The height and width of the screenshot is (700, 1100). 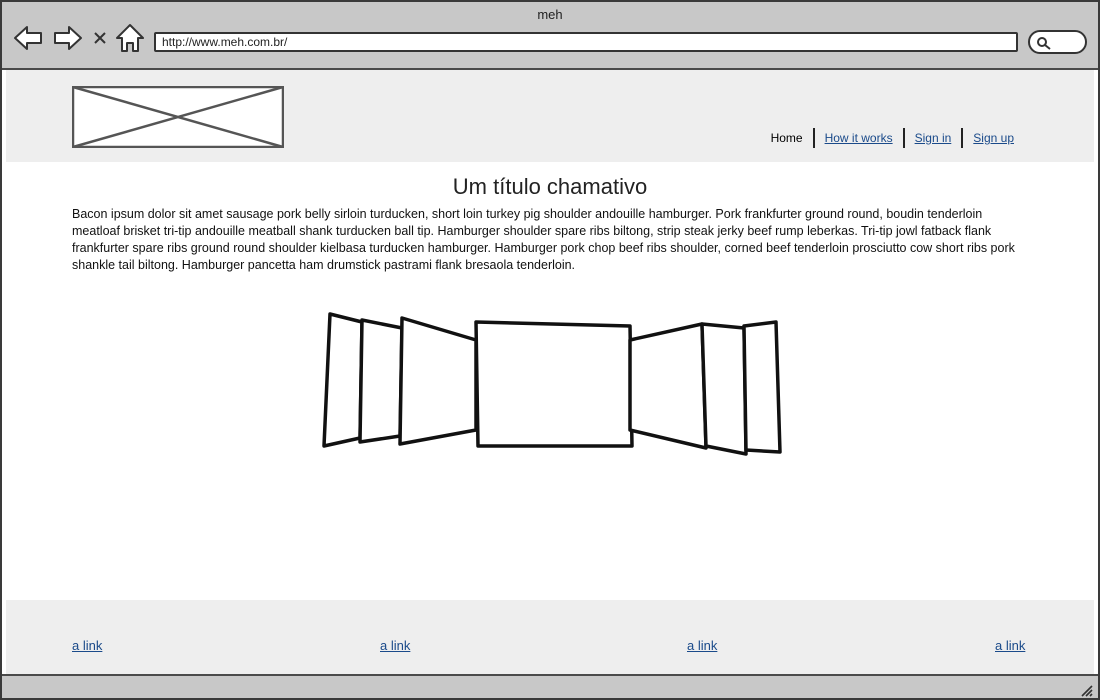 I want to click on stop-button, so click(x=100, y=38).